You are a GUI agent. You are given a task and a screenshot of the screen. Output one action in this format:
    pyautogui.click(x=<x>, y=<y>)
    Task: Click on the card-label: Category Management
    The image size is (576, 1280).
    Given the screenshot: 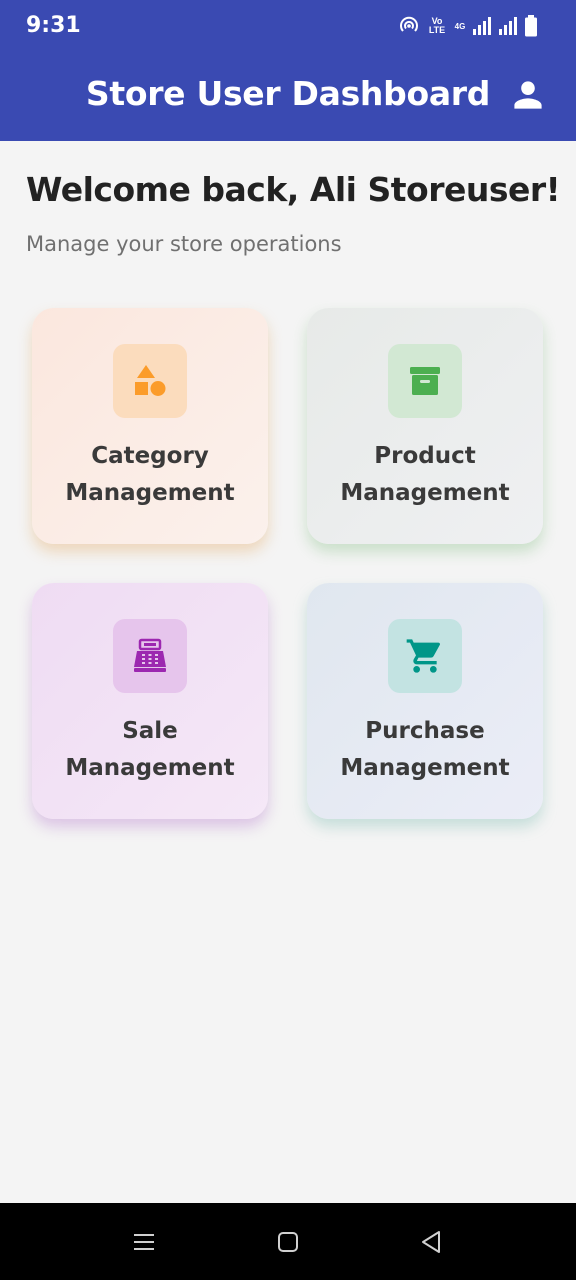 What is the action you would take?
    pyautogui.click(x=149, y=475)
    